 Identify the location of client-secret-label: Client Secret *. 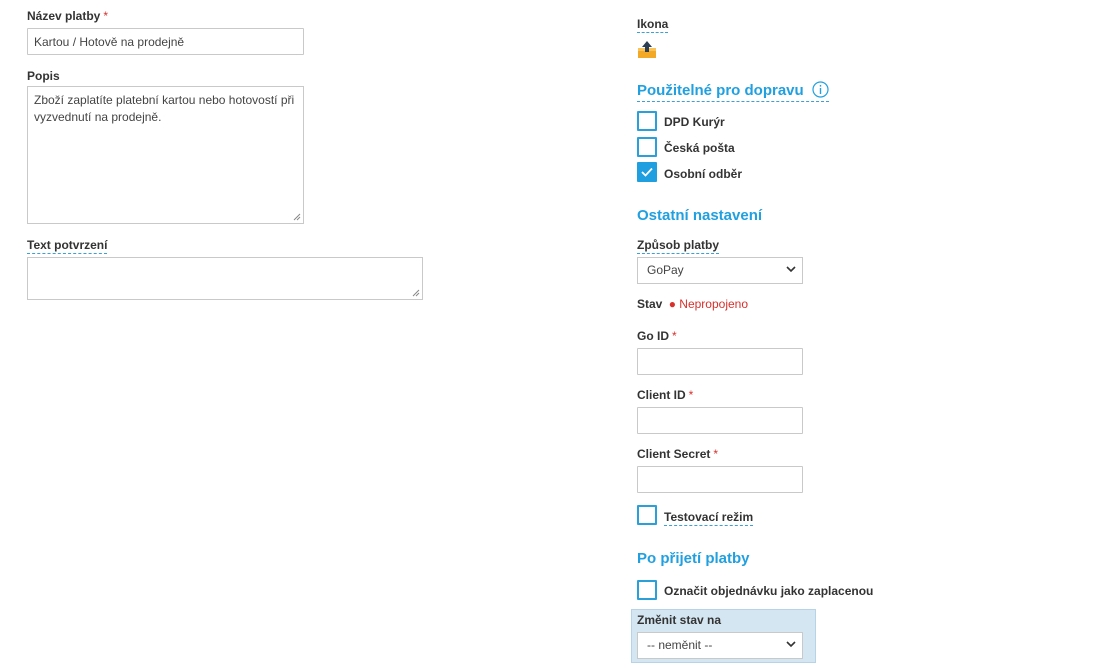
(678, 454).